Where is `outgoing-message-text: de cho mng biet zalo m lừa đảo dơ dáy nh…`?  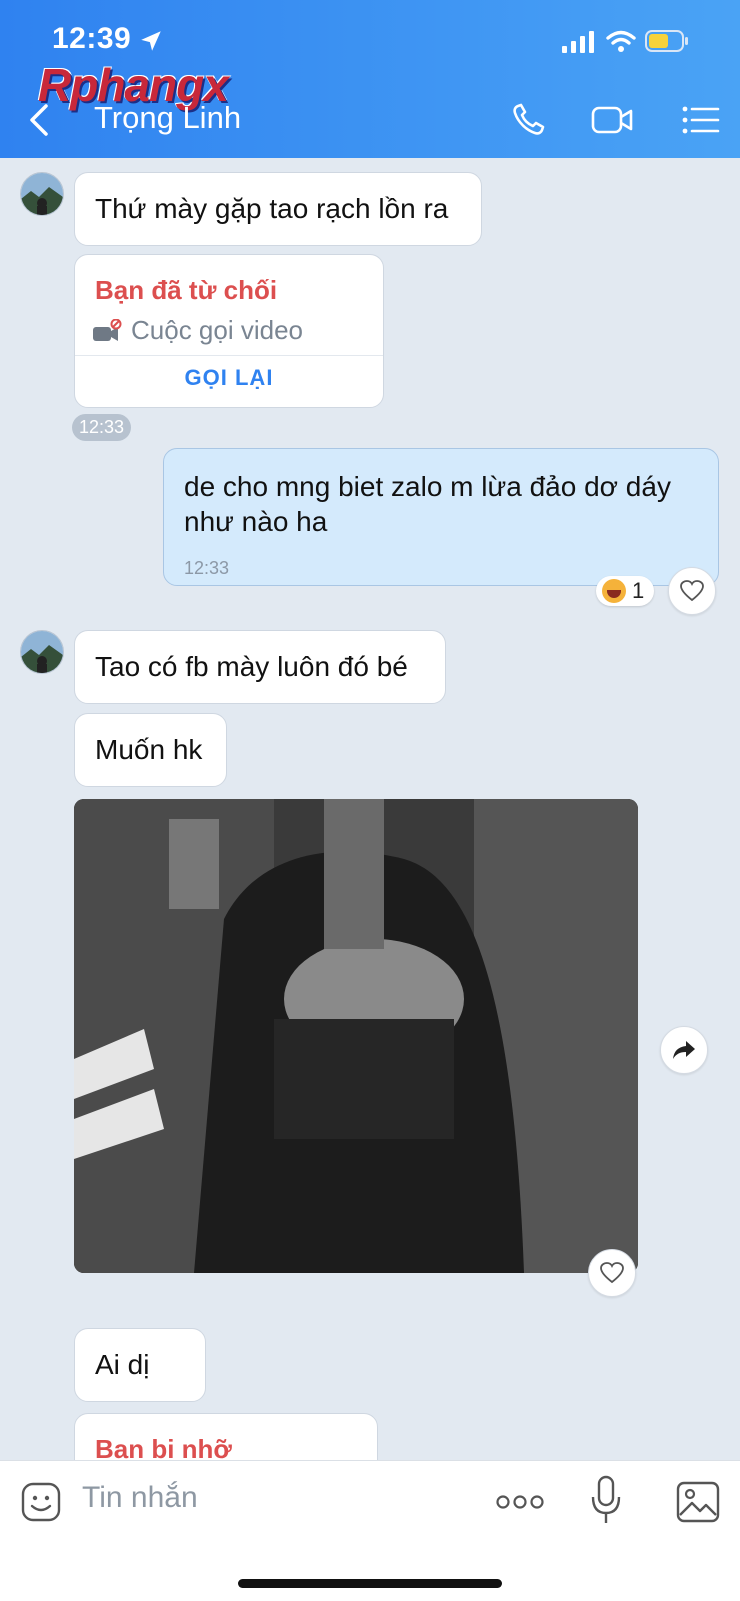 outgoing-message-text: de cho mng biet zalo m lừa đảo dơ dáy nh… is located at coordinates (427, 504).